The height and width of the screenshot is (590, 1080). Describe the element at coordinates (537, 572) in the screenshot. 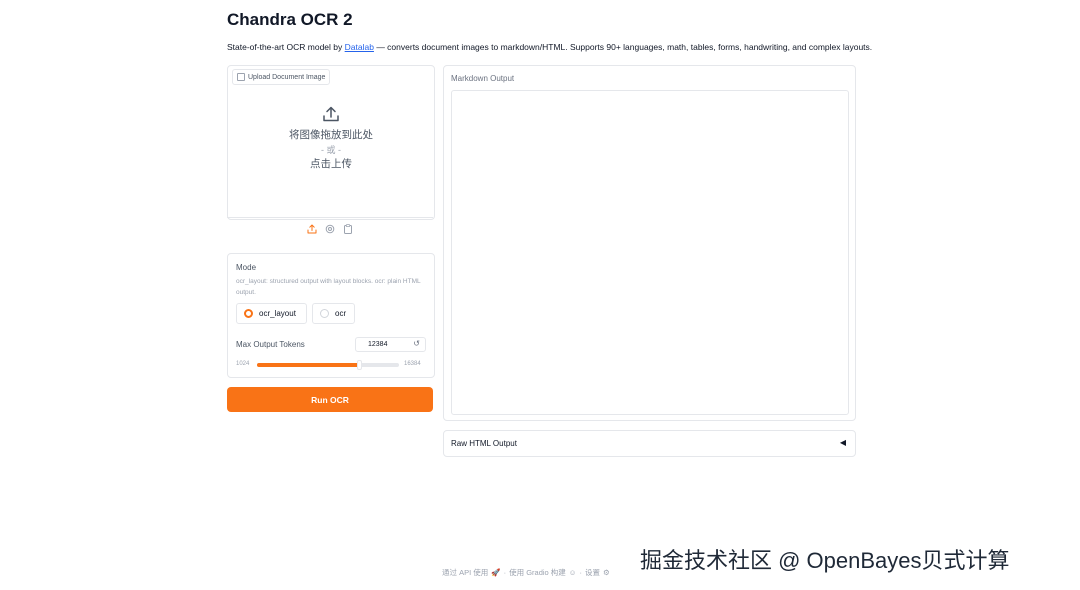

I see `footer-gradio-link: 使用 Gradio 构建` at that location.